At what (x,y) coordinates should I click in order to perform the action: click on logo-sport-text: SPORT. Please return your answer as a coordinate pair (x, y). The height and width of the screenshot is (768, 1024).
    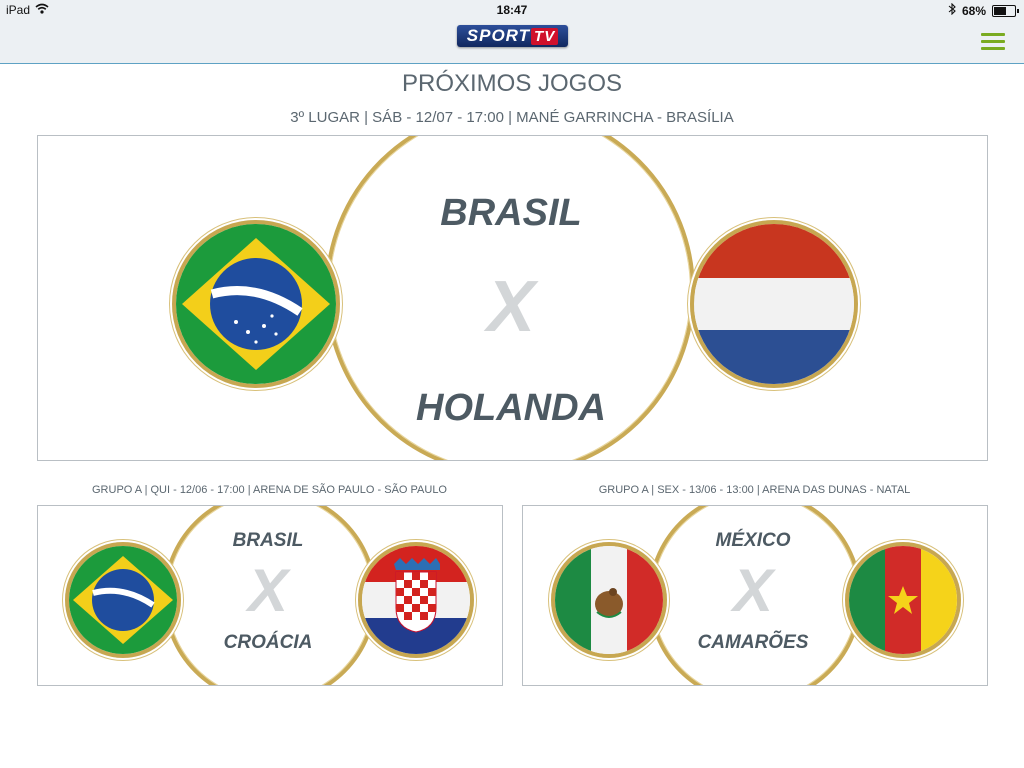
    Looking at the image, I should click on (498, 35).